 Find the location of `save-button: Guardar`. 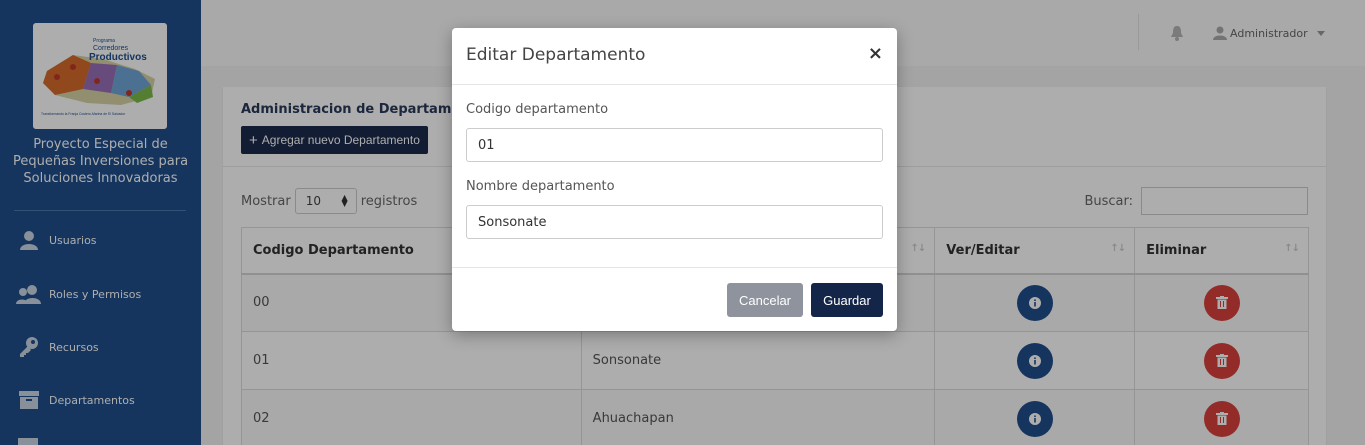

save-button: Guardar is located at coordinates (847, 300).